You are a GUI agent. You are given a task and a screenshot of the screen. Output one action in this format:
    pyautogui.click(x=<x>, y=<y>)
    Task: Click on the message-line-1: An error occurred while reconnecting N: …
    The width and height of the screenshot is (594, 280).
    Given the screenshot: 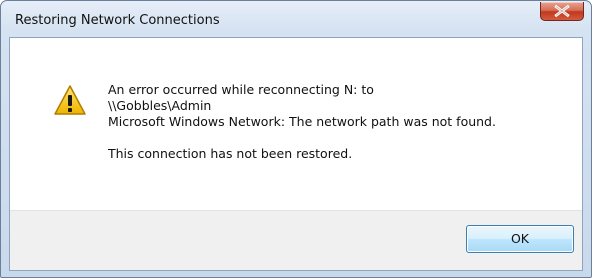 What is the action you would take?
    pyautogui.click(x=241, y=89)
    